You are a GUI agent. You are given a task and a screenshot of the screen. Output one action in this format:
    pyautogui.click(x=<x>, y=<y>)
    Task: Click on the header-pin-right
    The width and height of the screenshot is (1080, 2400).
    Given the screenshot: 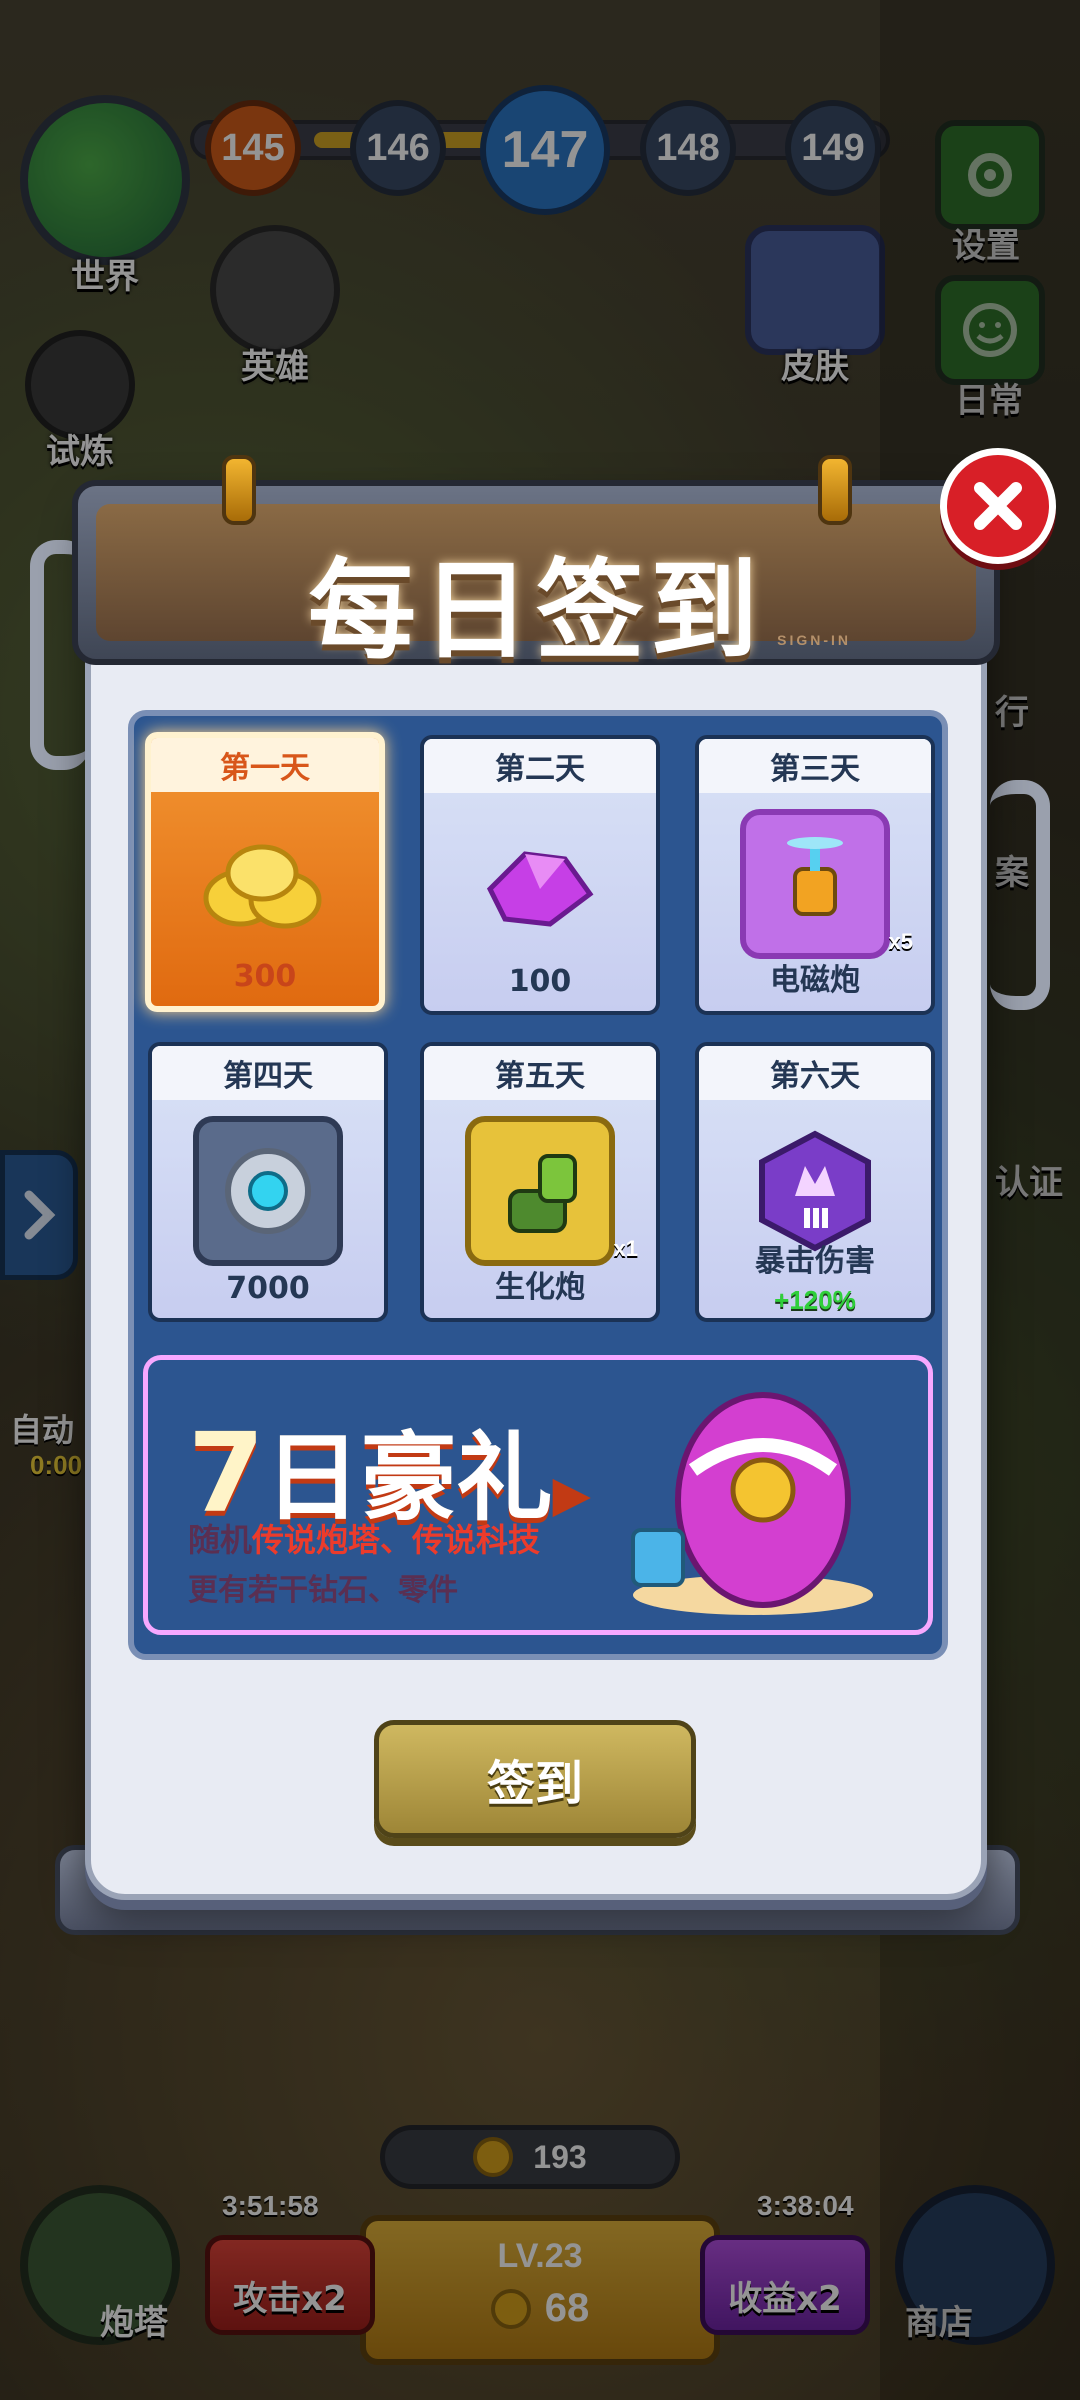 What is the action you would take?
    pyautogui.click(x=835, y=490)
    